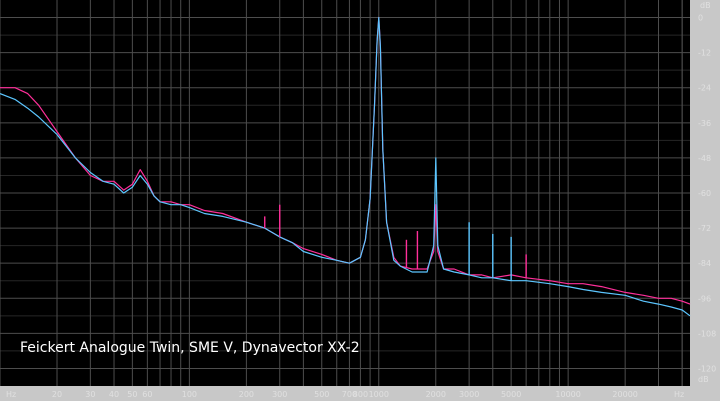 The image size is (720, 401). What do you see at coordinates (705, 5) in the screenshot?
I see `y-unit-label-top: dB` at bounding box center [705, 5].